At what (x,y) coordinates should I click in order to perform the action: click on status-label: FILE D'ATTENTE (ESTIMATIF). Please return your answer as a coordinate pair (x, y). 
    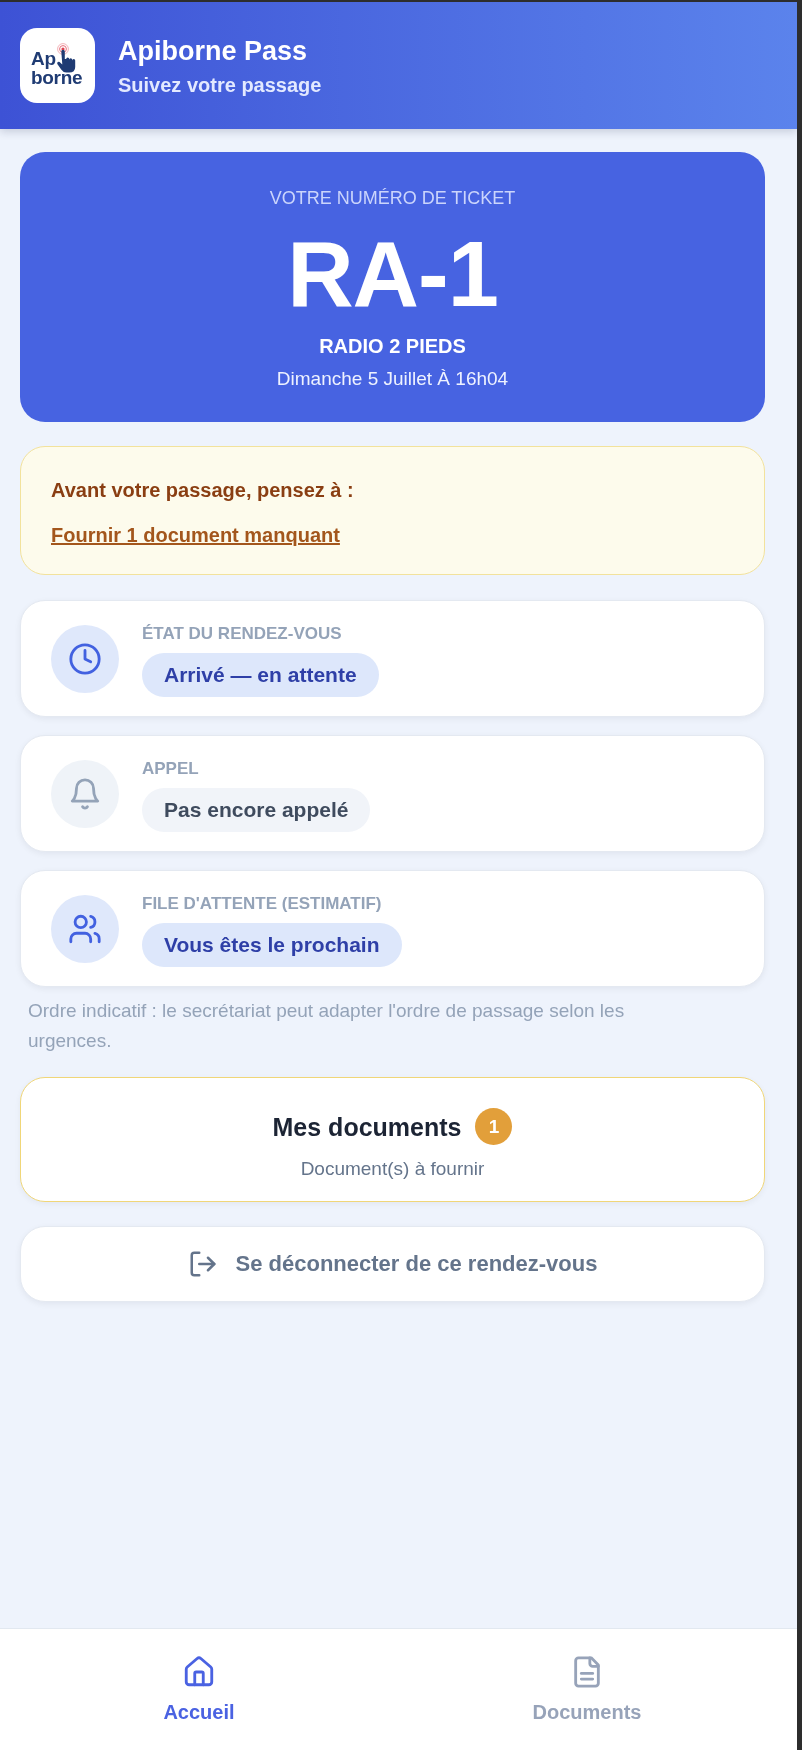
    Looking at the image, I should click on (262, 903).